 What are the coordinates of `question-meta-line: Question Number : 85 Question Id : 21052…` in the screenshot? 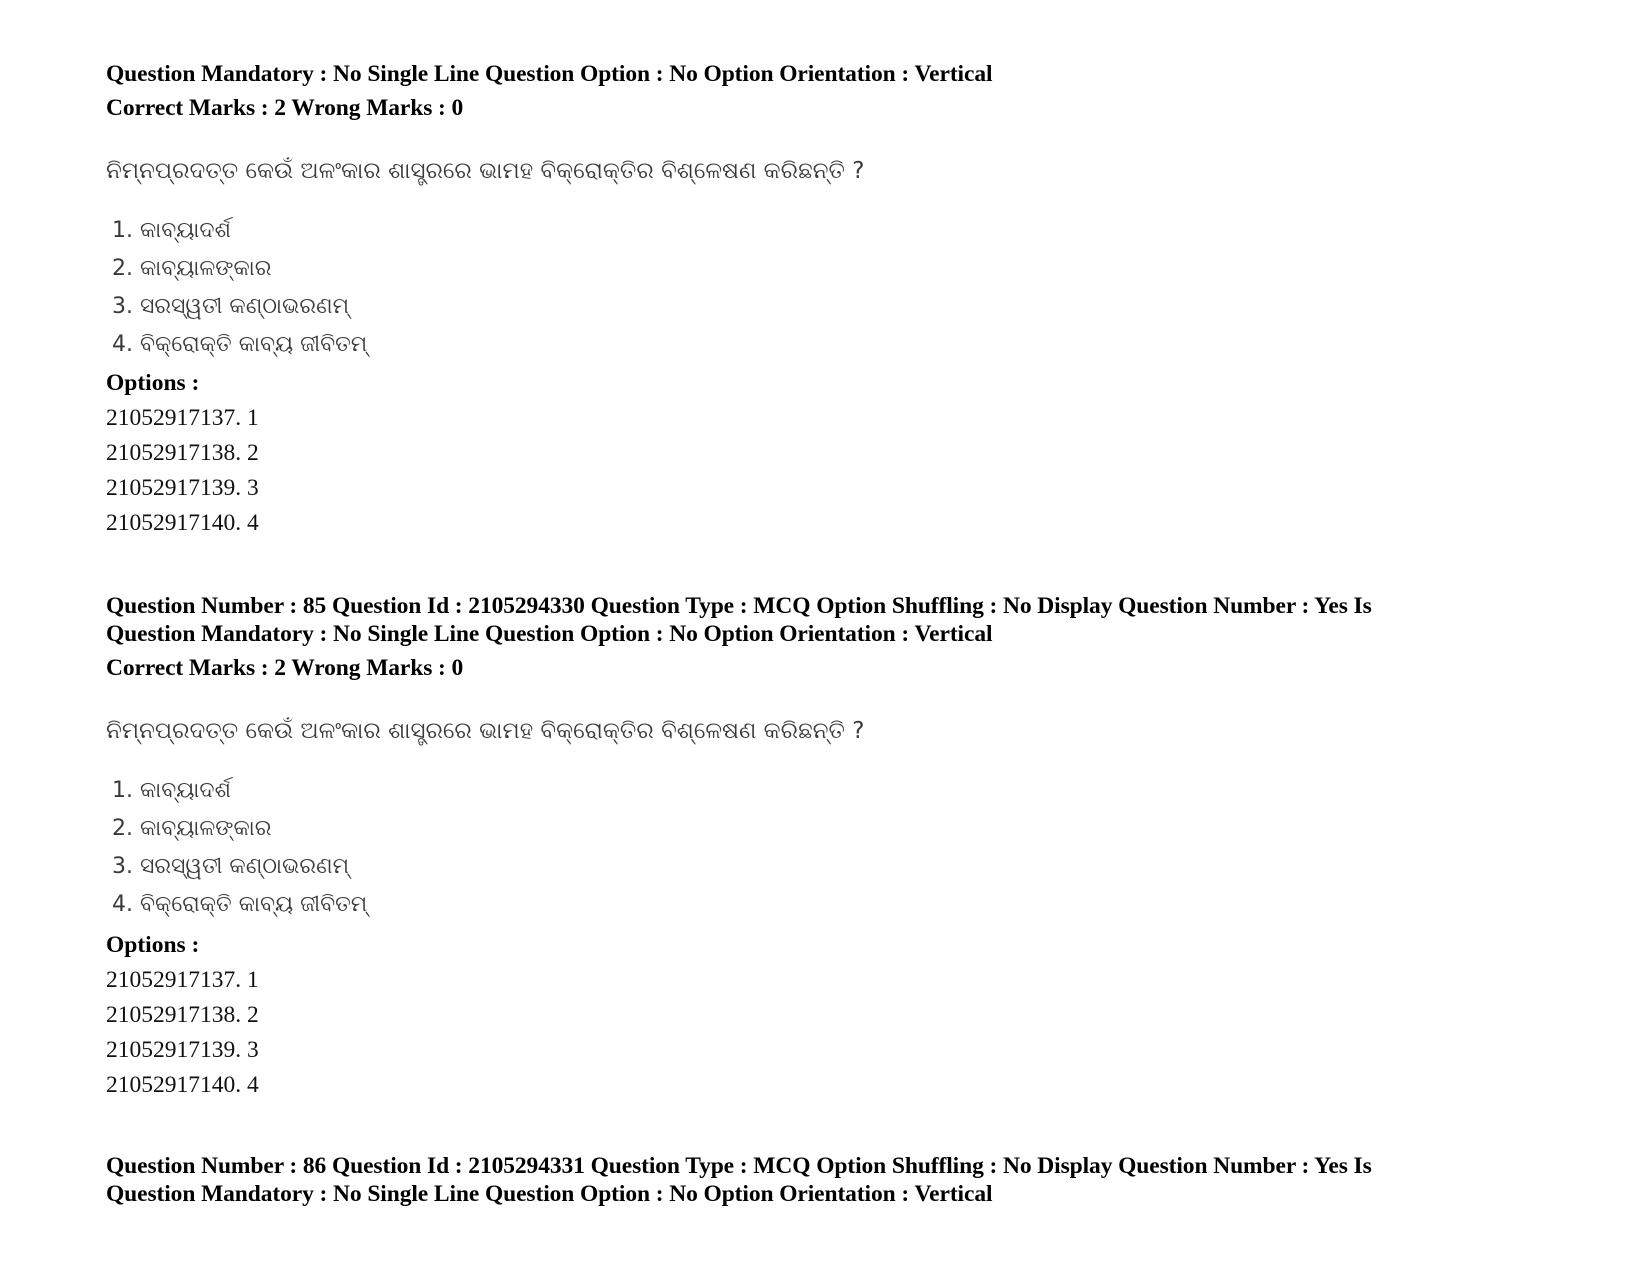 It's located at (739, 606).